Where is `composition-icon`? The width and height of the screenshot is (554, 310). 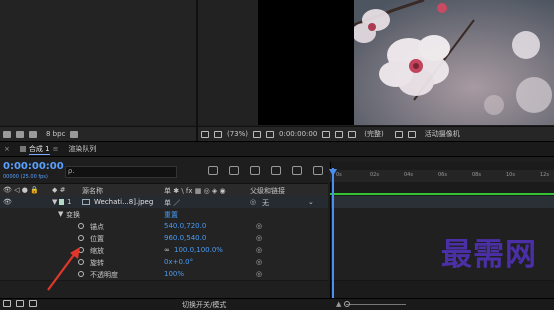
composition-icon is located at coordinates (22, 149).